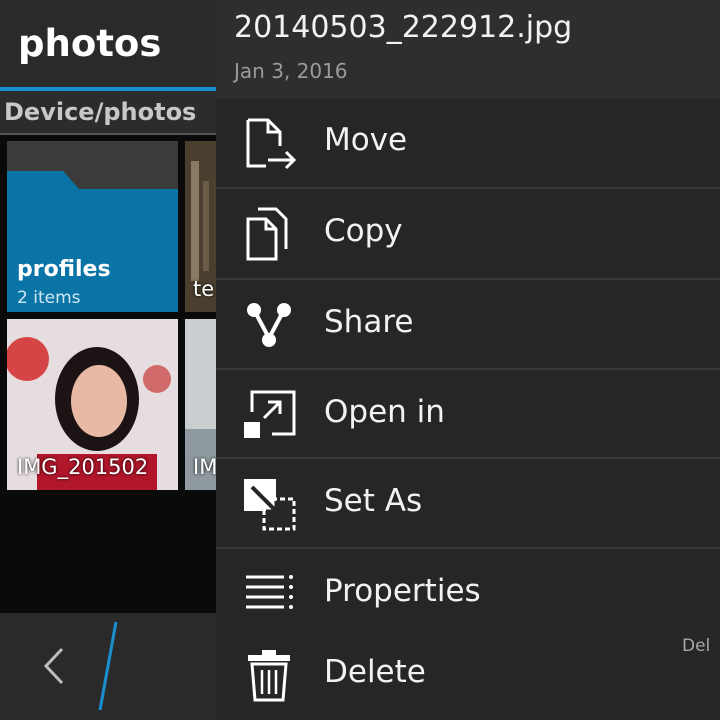  Describe the element at coordinates (269, 676) in the screenshot. I see `trash-icon` at that location.